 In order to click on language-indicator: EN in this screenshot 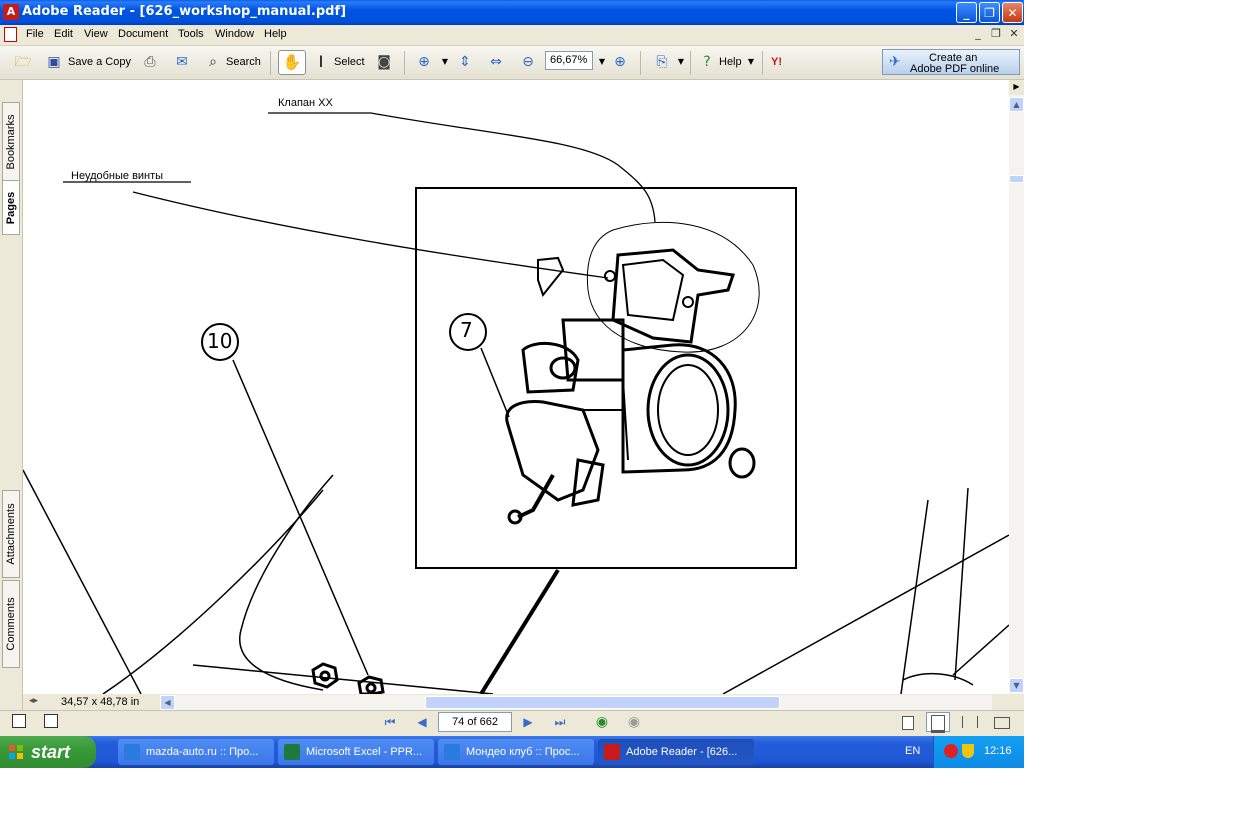, I will do `click(912, 751)`.